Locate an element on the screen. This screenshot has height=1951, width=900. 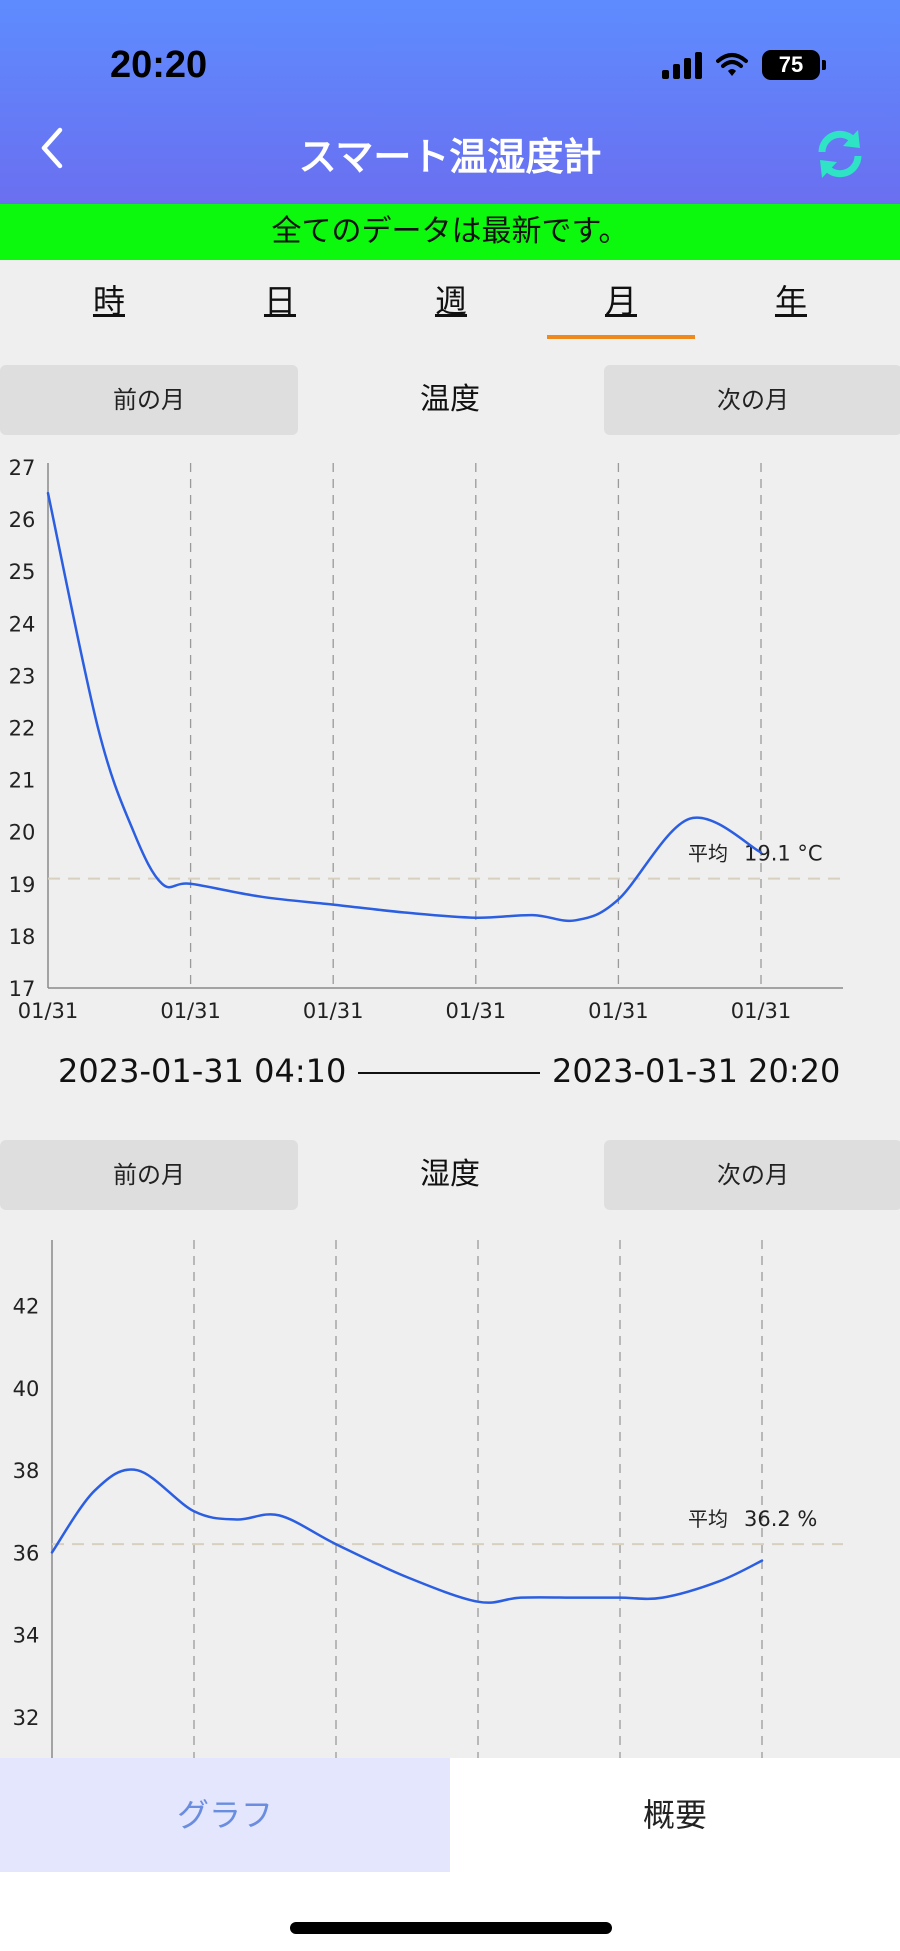
y-tick-label: 42 is located at coordinates (26, 1307).